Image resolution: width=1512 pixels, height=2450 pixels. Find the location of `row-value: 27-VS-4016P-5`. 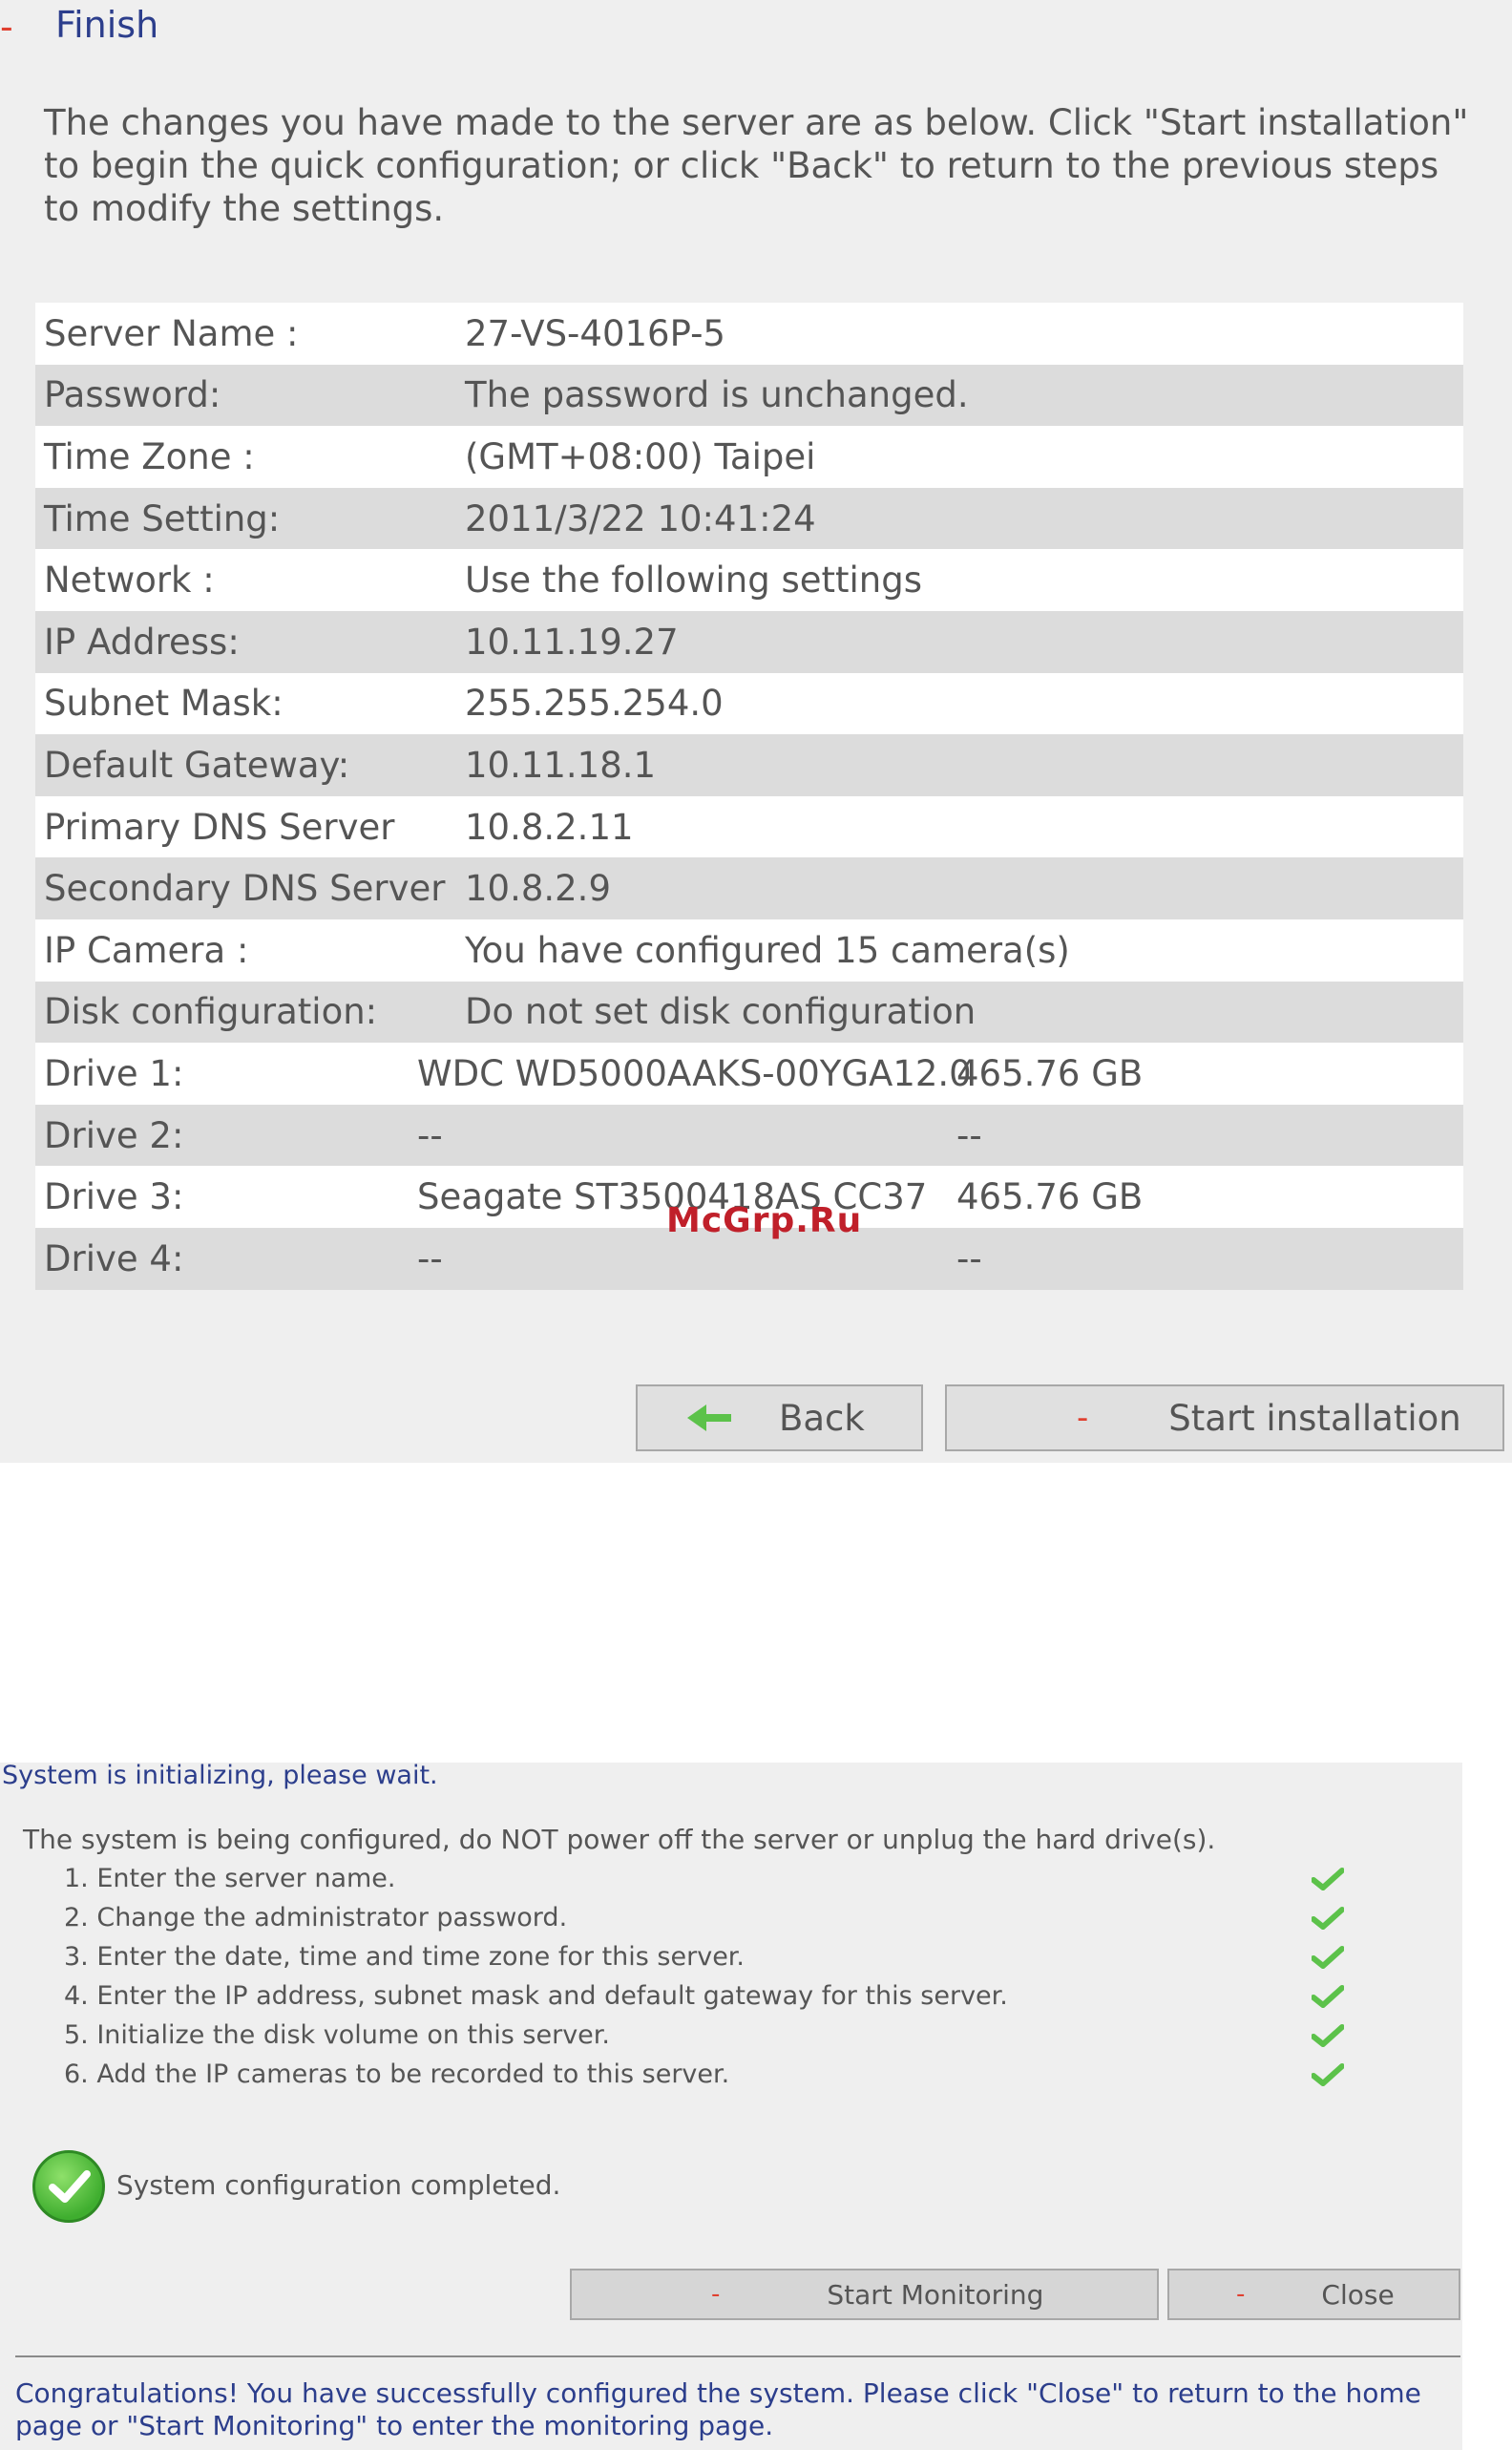

row-value: 27-VS-4016P-5 is located at coordinates (595, 333).